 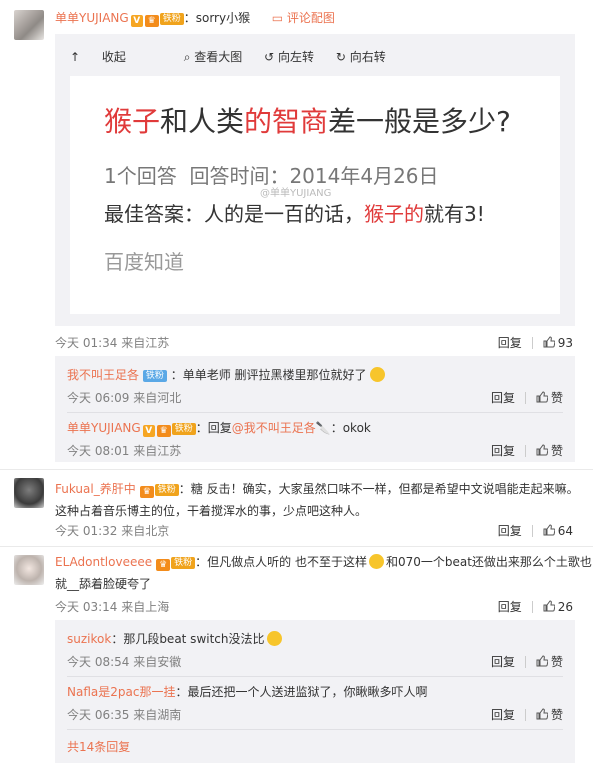 I want to click on rotate-right-icon: ↻, so click(x=340, y=57).